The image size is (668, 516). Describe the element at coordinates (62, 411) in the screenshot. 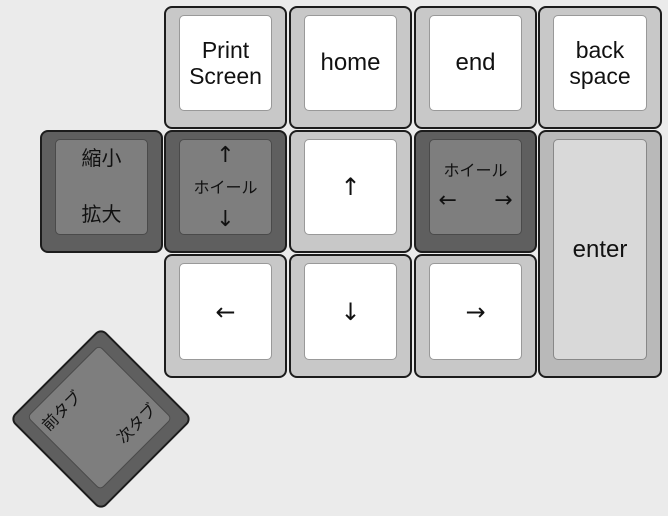

I see `prev-tab-label: 前タブ` at that location.